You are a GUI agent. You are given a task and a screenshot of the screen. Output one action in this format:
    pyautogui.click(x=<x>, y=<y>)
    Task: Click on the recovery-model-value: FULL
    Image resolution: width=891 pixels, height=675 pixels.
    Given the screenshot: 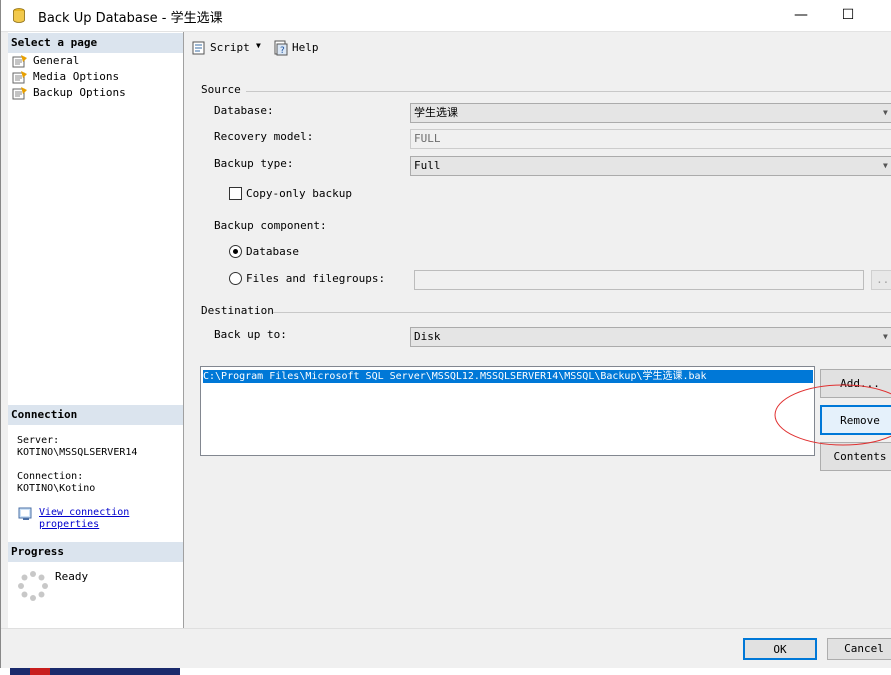 What is the action you would take?
    pyautogui.click(x=427, y=138)
    